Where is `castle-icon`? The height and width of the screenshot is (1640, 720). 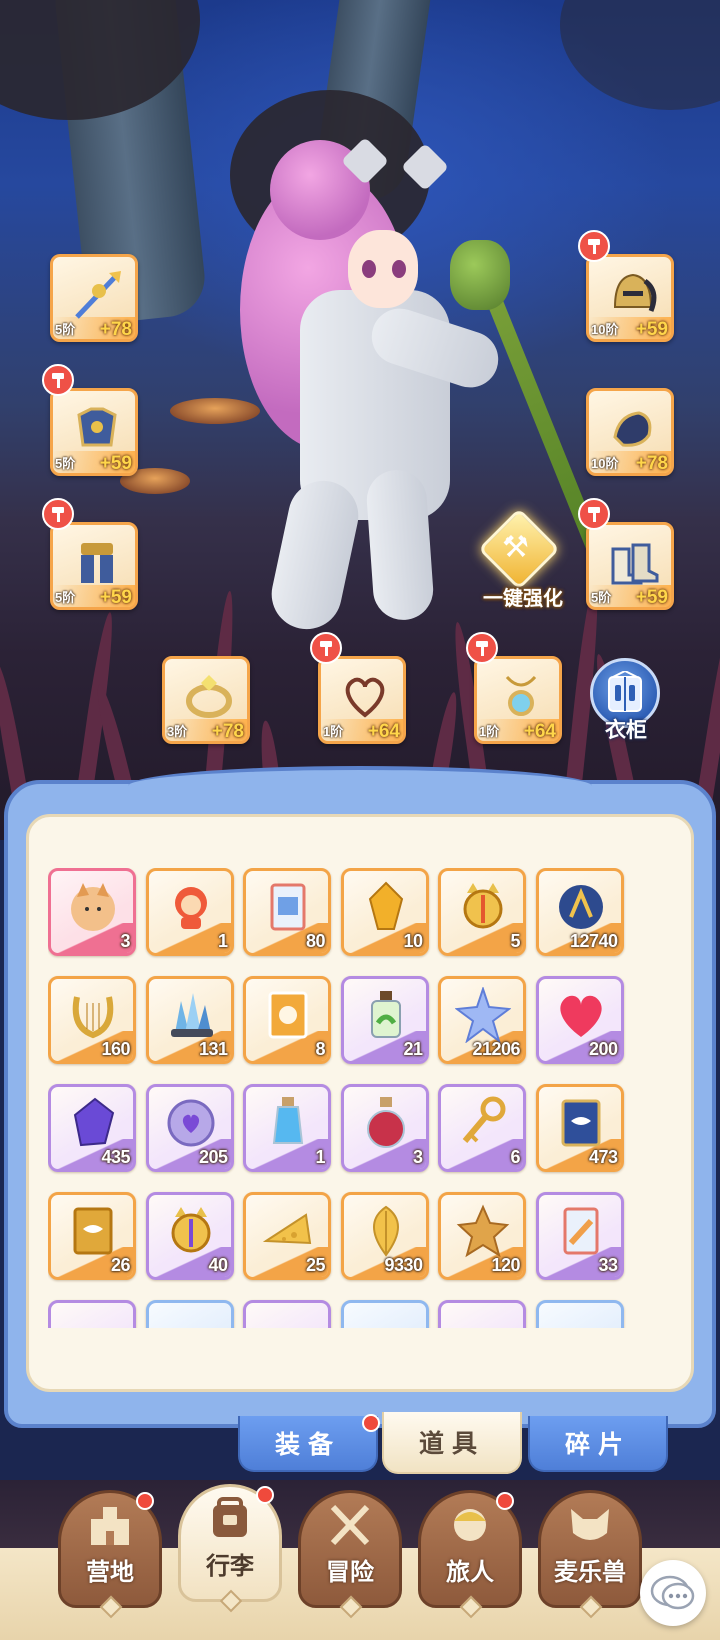
castle-icon is located at coordinates (110, 1525).